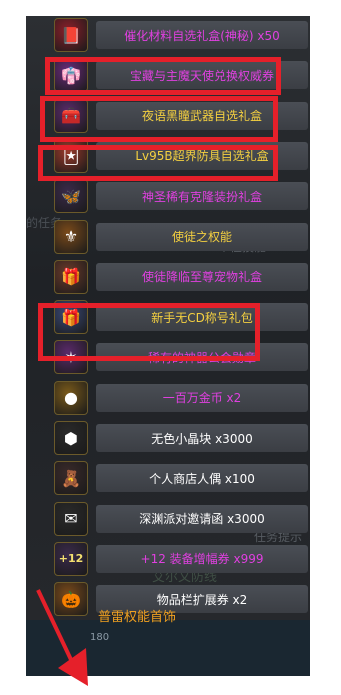 This screenshot has height=695, width=341. Describe the element at coordinates (202, 35) in the screenshot. I see `reward-item-name: 催化材料自选礼盒(神秘) x50` at that location.